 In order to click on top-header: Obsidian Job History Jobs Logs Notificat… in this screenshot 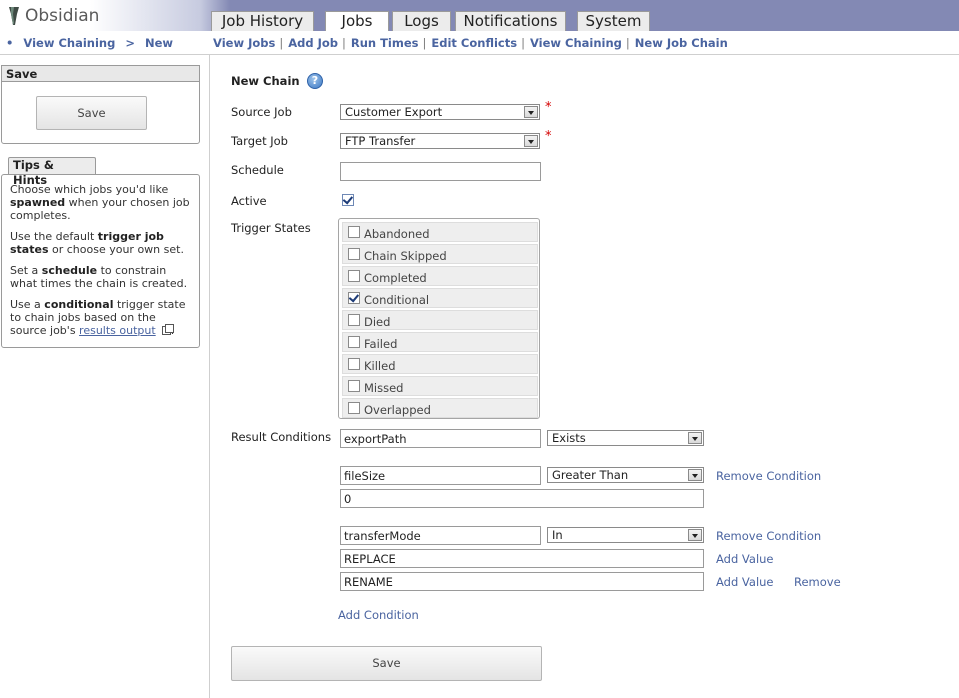, I will do `click(479, 16)`.